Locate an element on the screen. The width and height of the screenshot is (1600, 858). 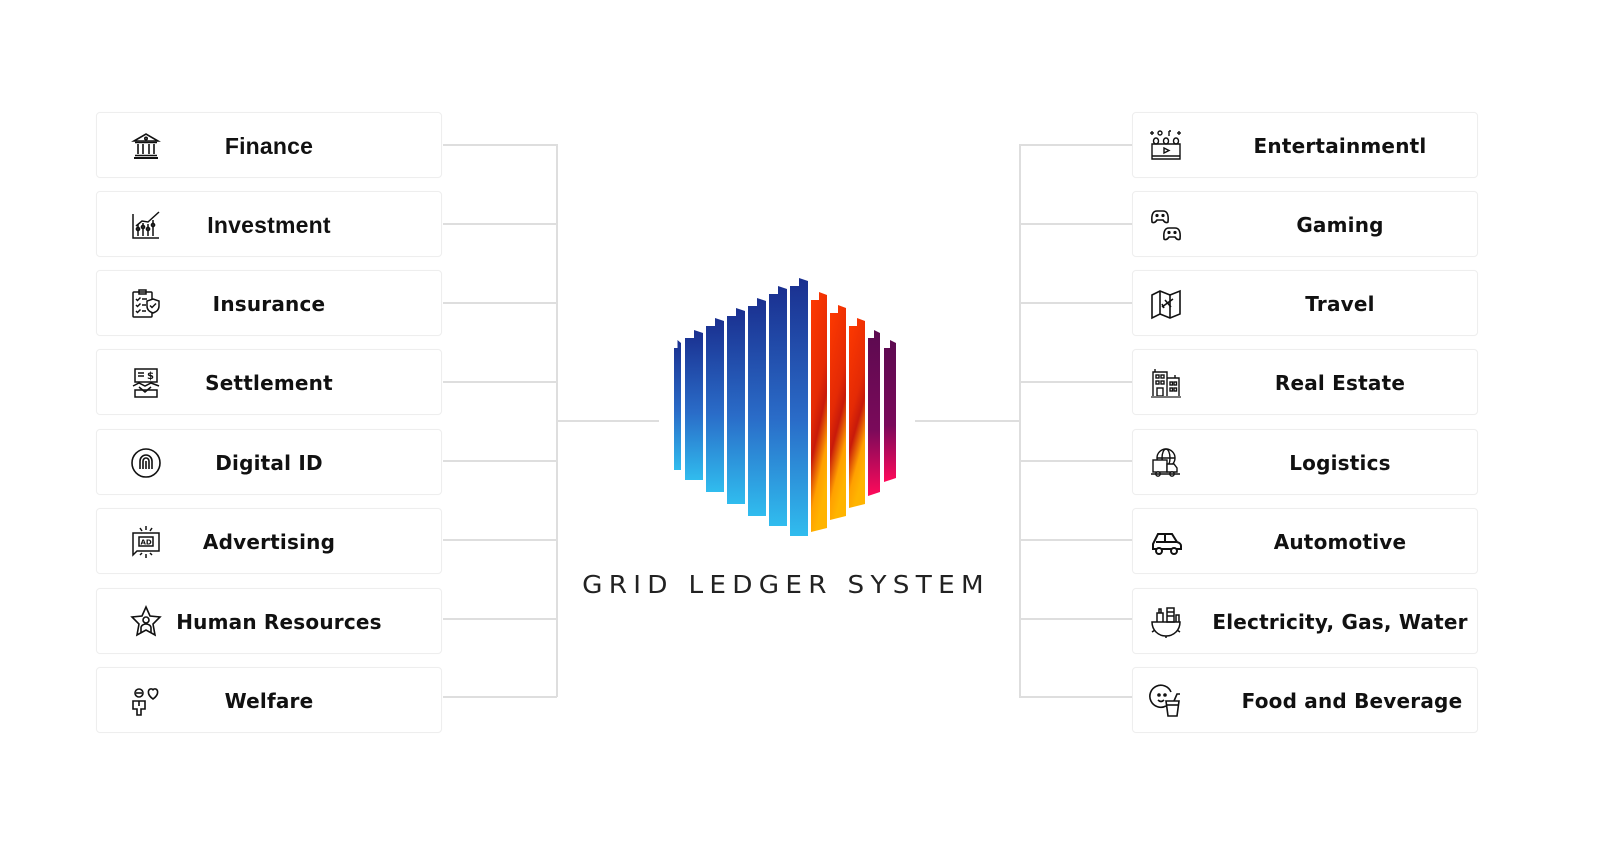
card-label: Gaming is located at coordinates (1340, 225).